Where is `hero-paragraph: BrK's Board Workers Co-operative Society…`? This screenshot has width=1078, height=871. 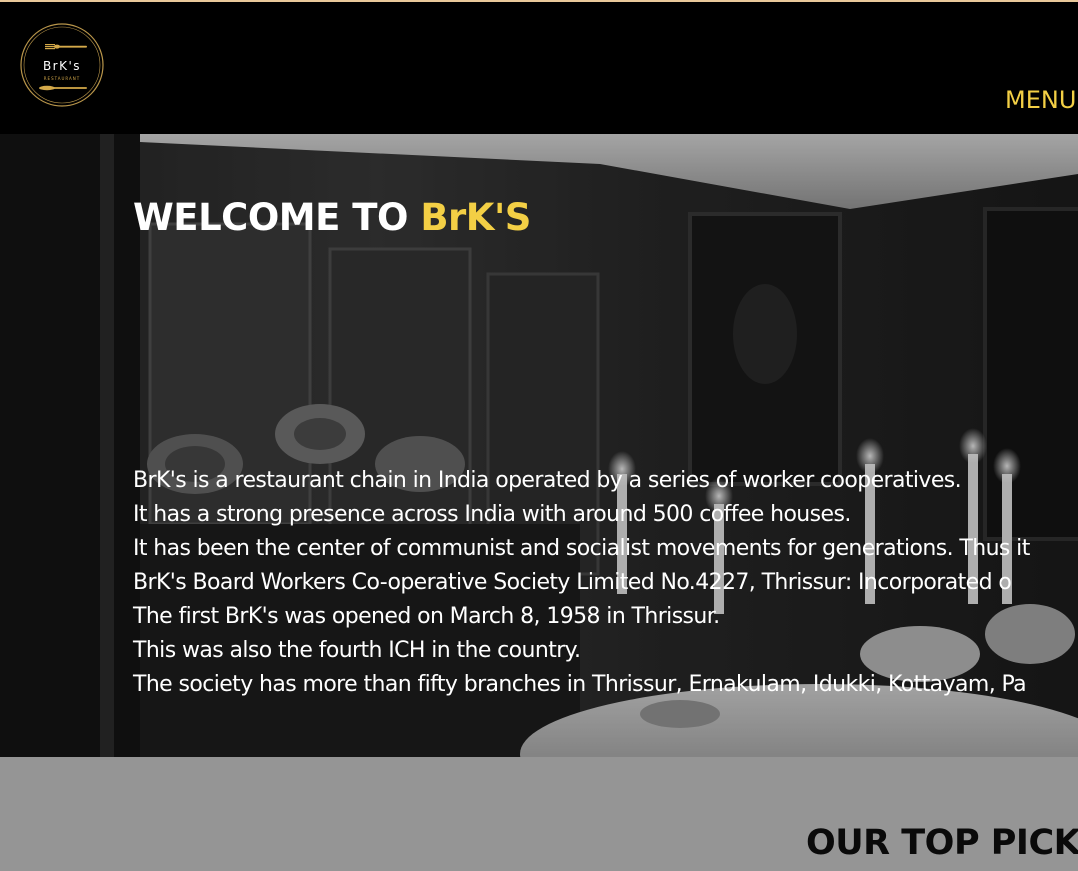
hero-paragraph: BrK's Board Workers Co-operative Society… is located at coordinates (572, 582).